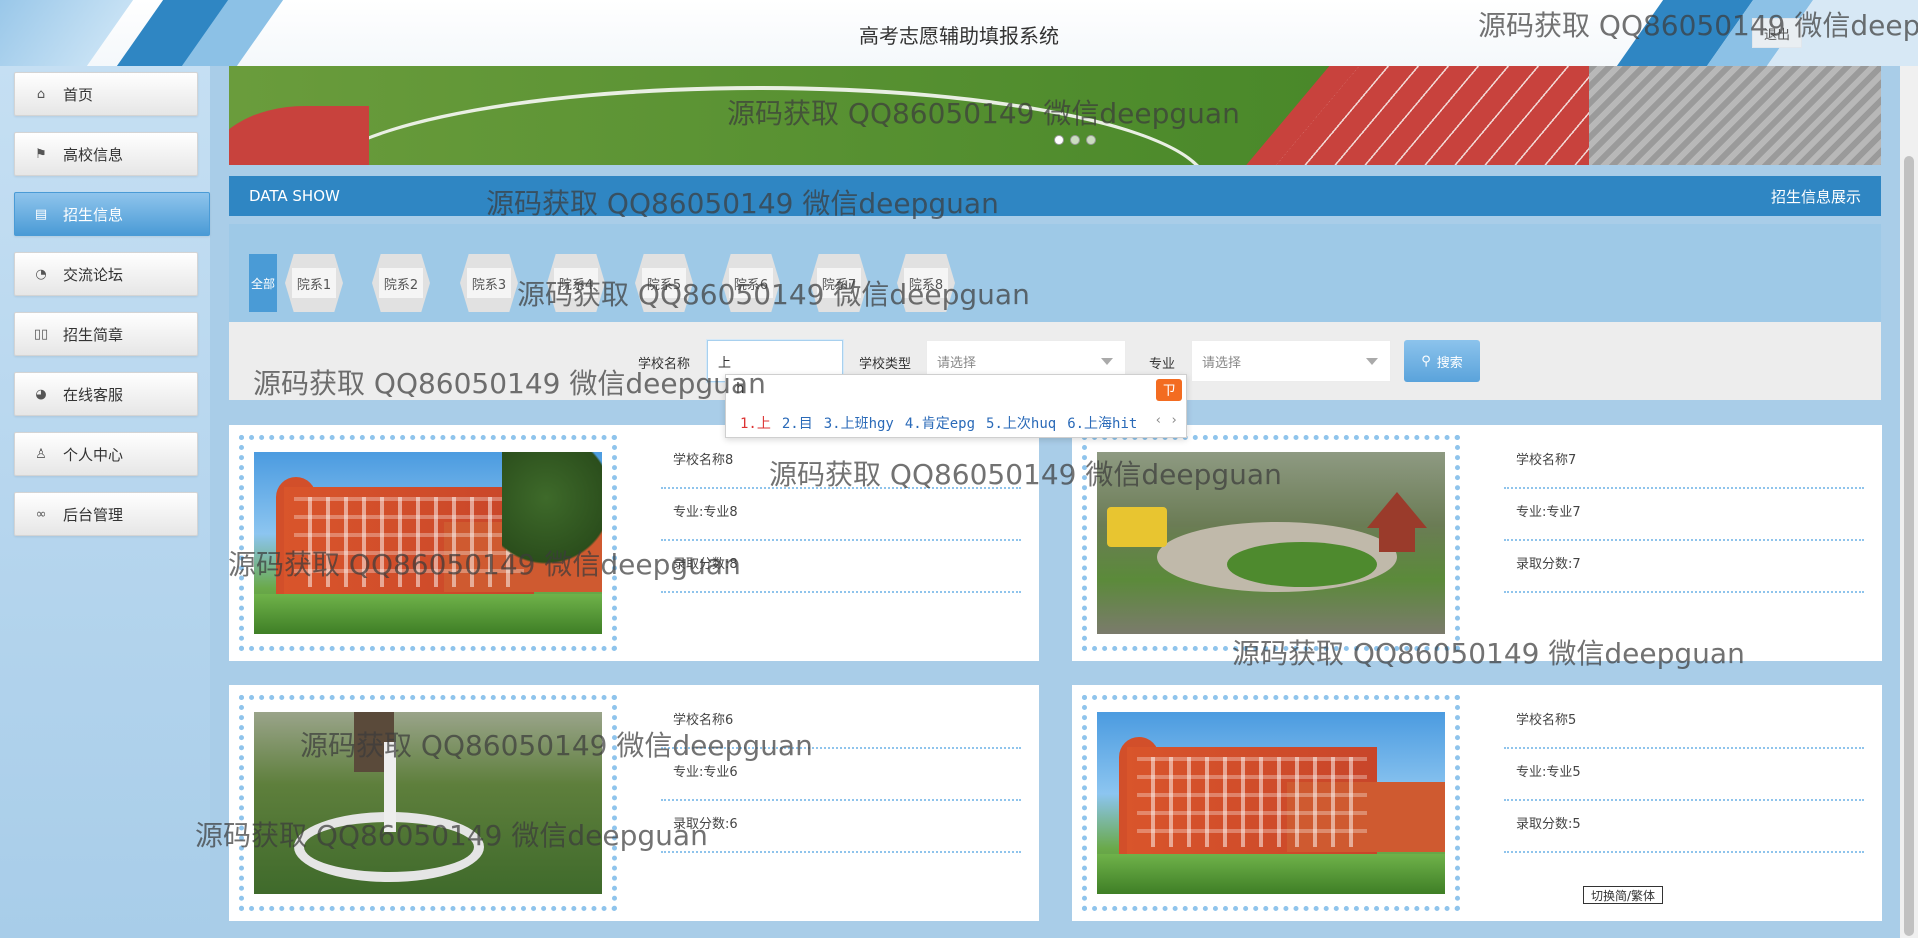  Describe the element at coordinates (263, 283) in the screenshot. I see `tab-all: 全部` at that location.